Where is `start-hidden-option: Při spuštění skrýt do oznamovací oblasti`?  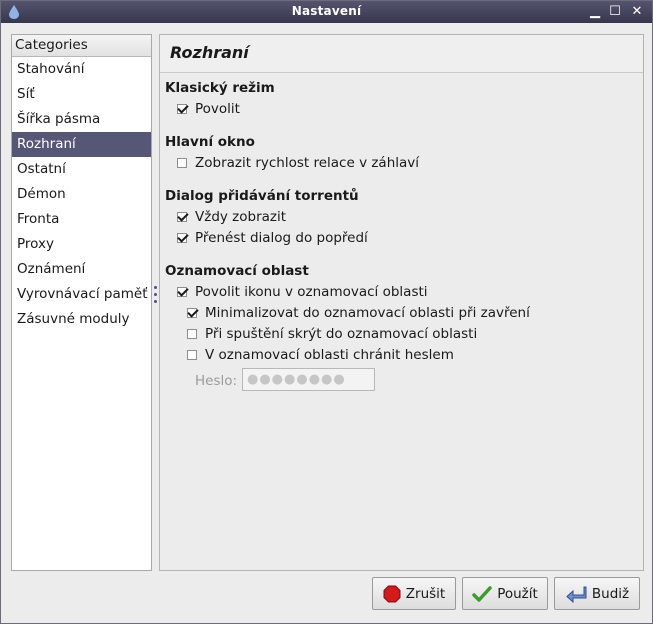
start-hidden-option: Při spuštění skrýt do oznamovací oblasti is located at coordinates (332, 334).